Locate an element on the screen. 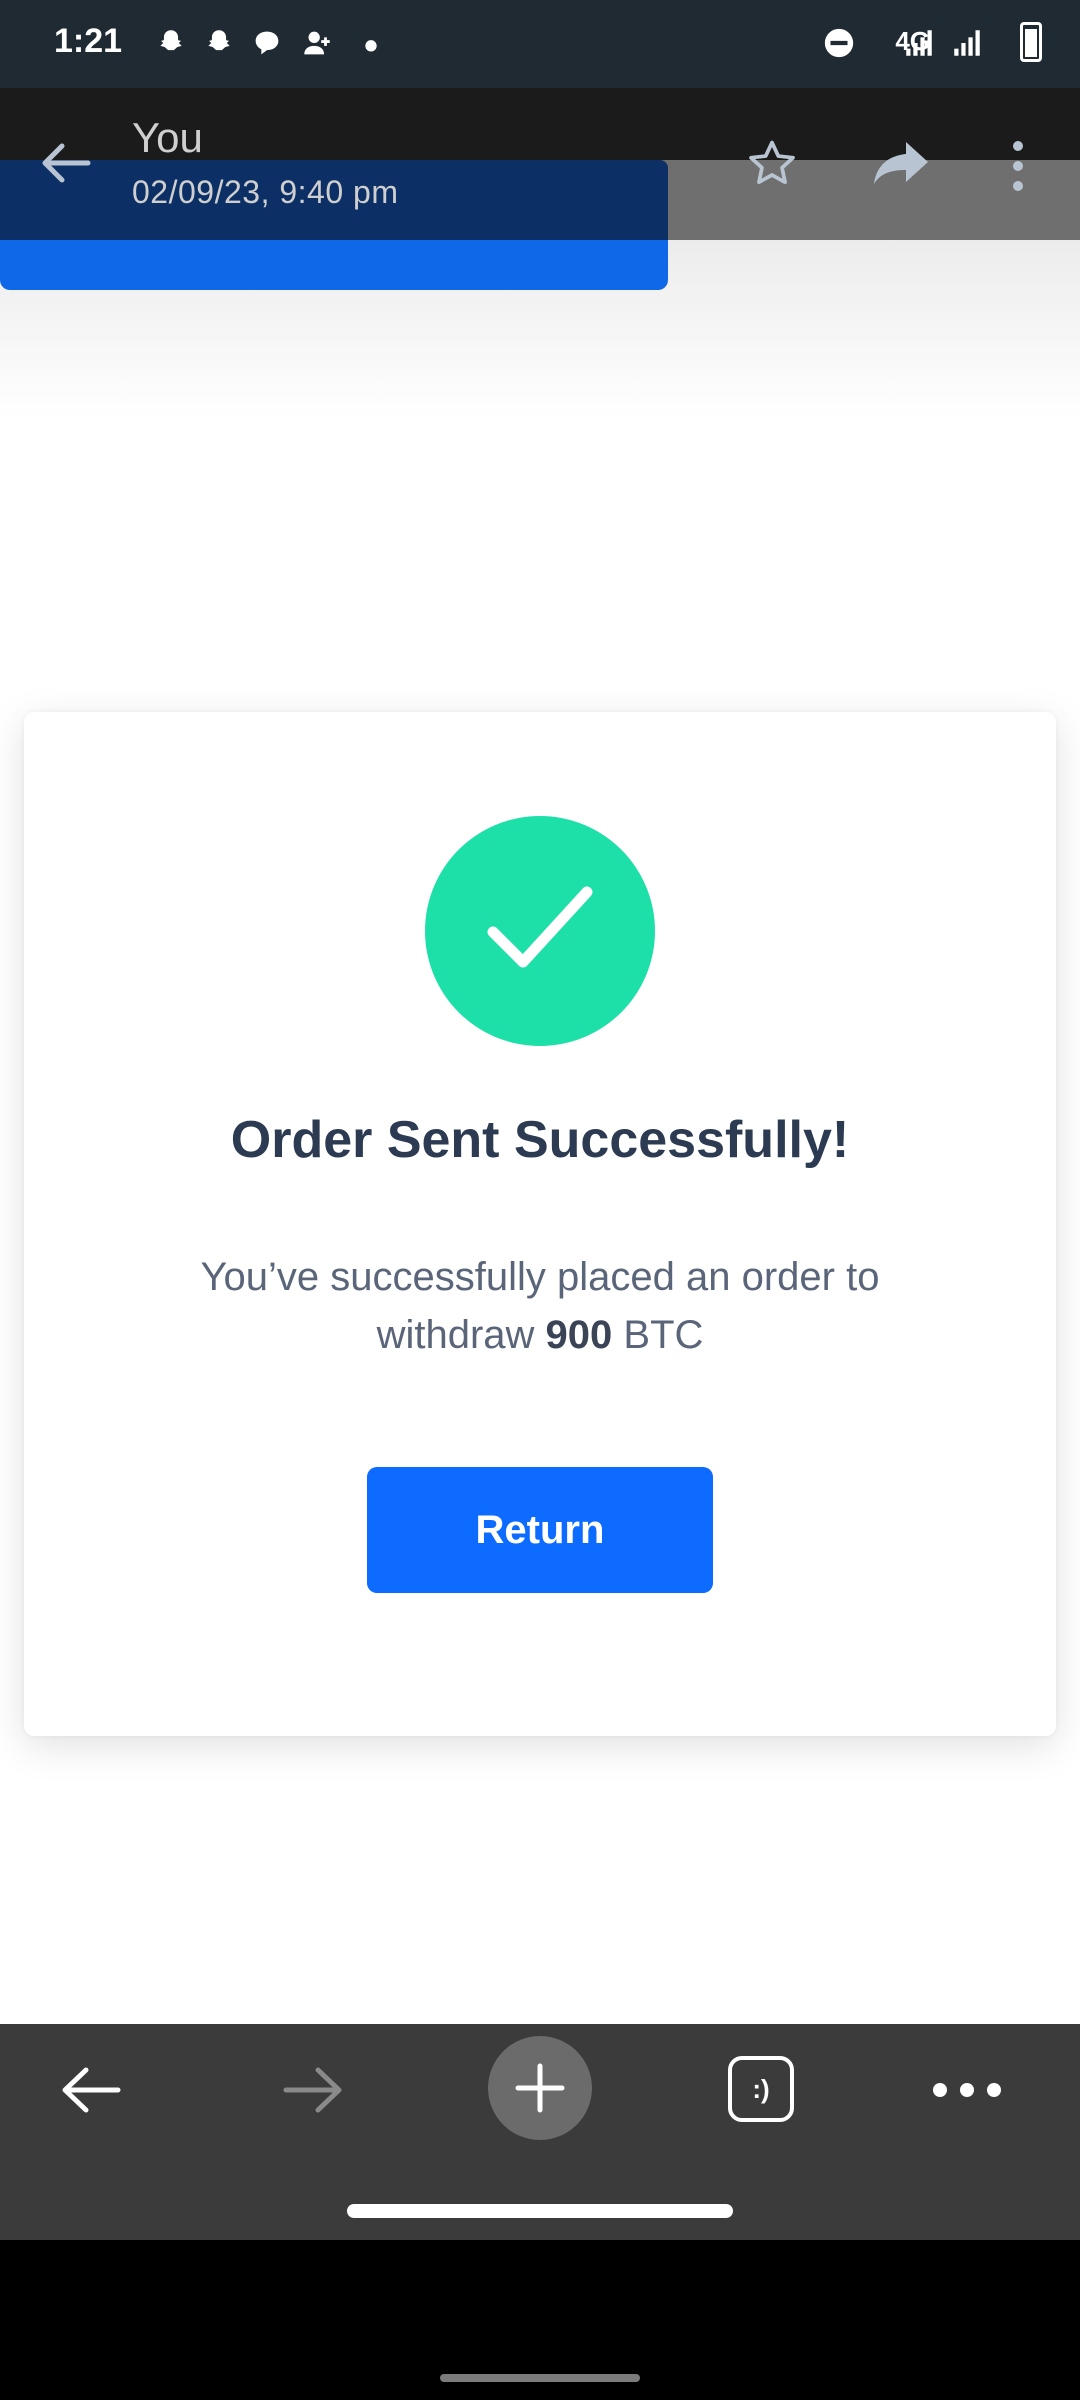  new-tab-button is located at coordinates (540, 2088).